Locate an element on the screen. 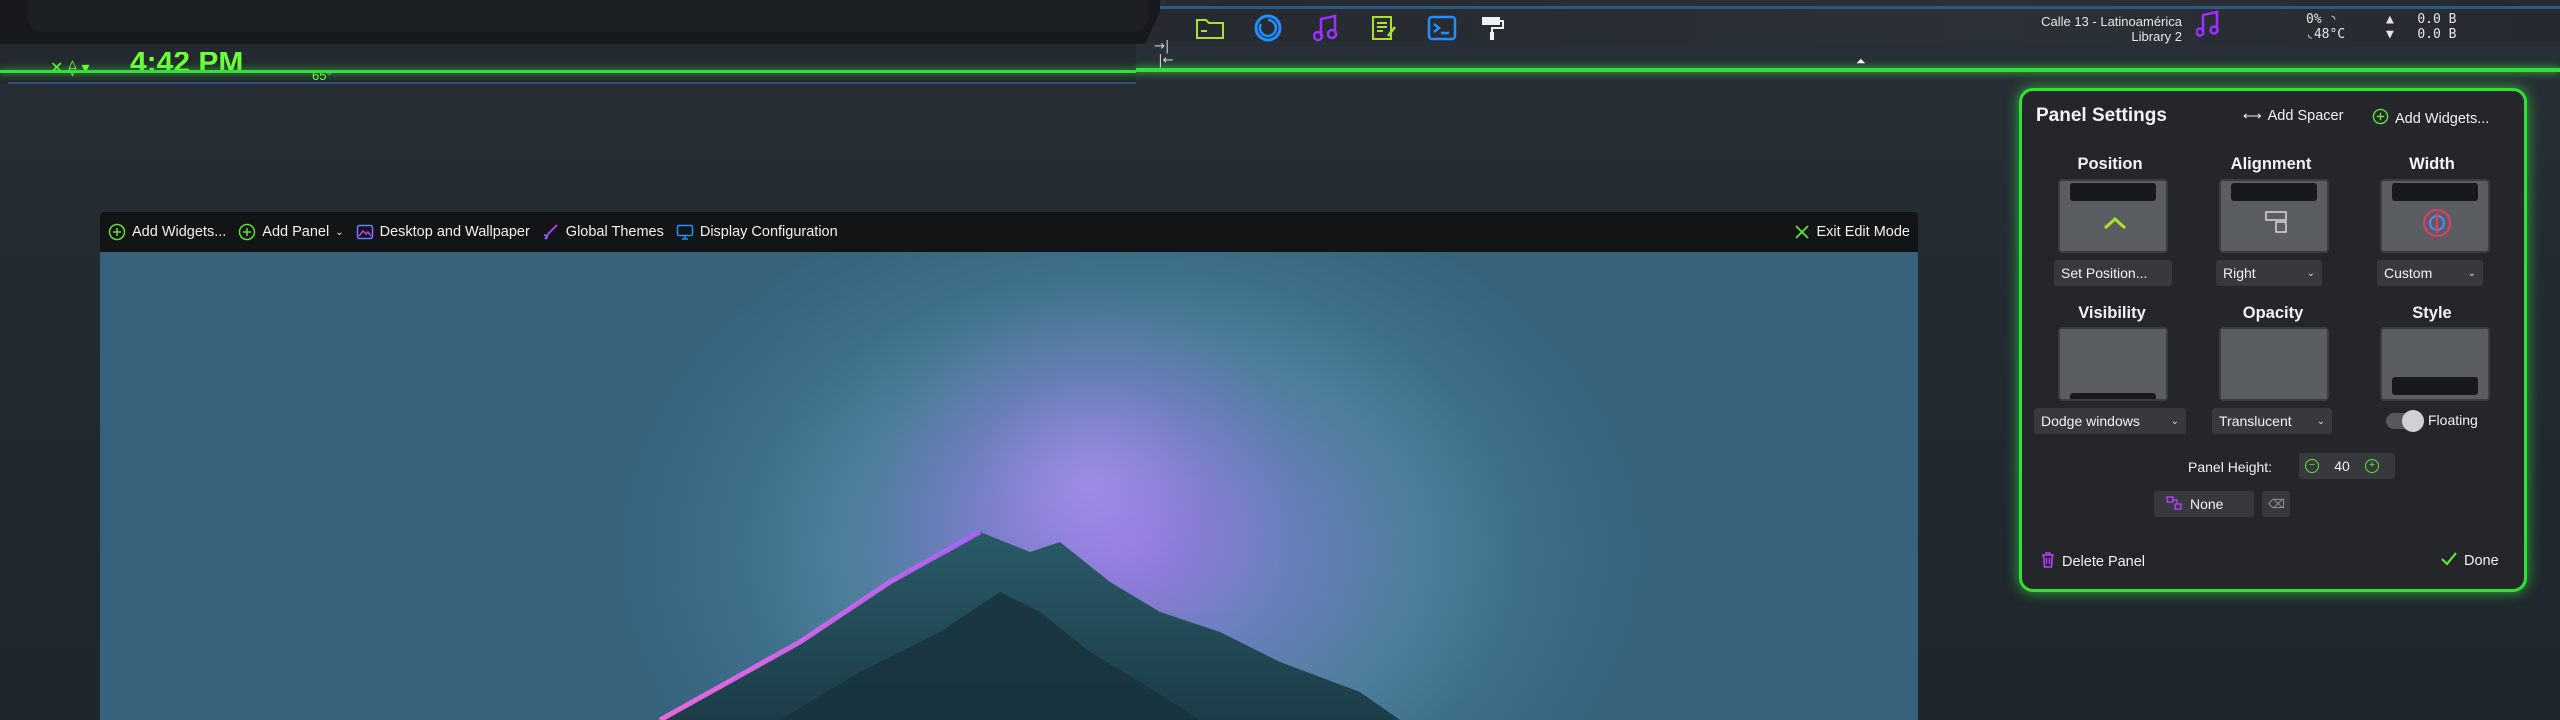 This screenshot has height=720, width=2560. clock-widget-icons: ✕ ⟠ ▾ is located at coordinates (70, 67).